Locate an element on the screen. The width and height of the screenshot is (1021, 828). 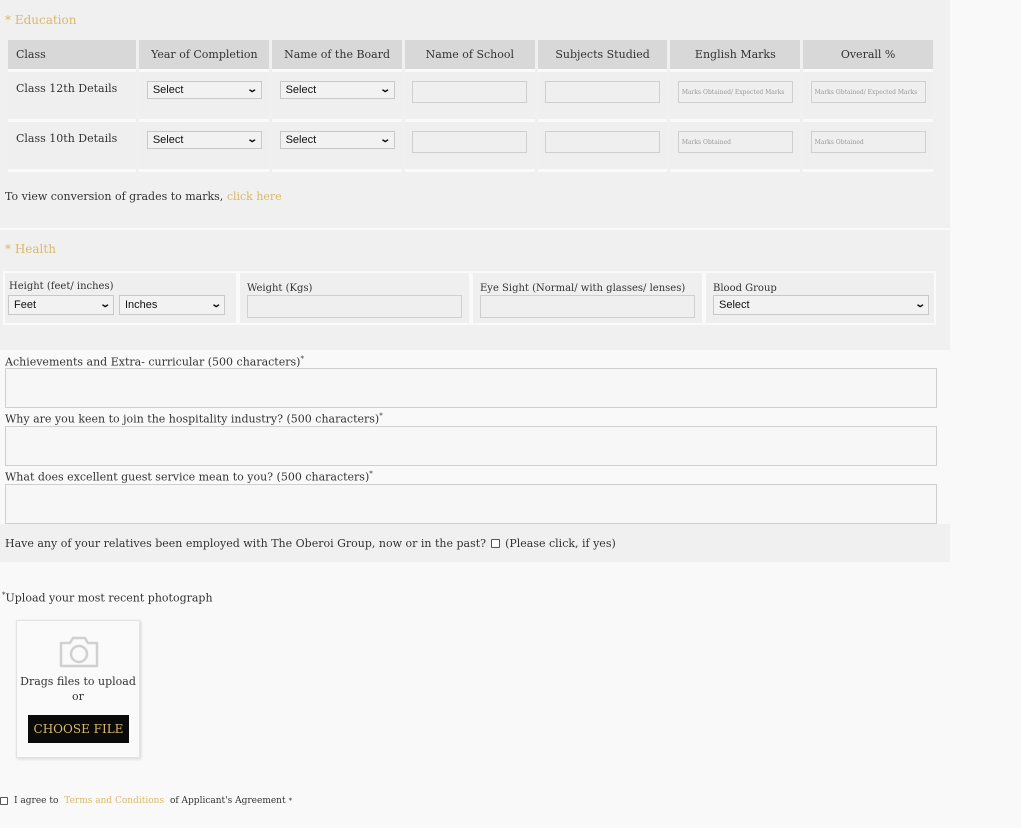
health-title: * Health is located at coordinates (30, 249).